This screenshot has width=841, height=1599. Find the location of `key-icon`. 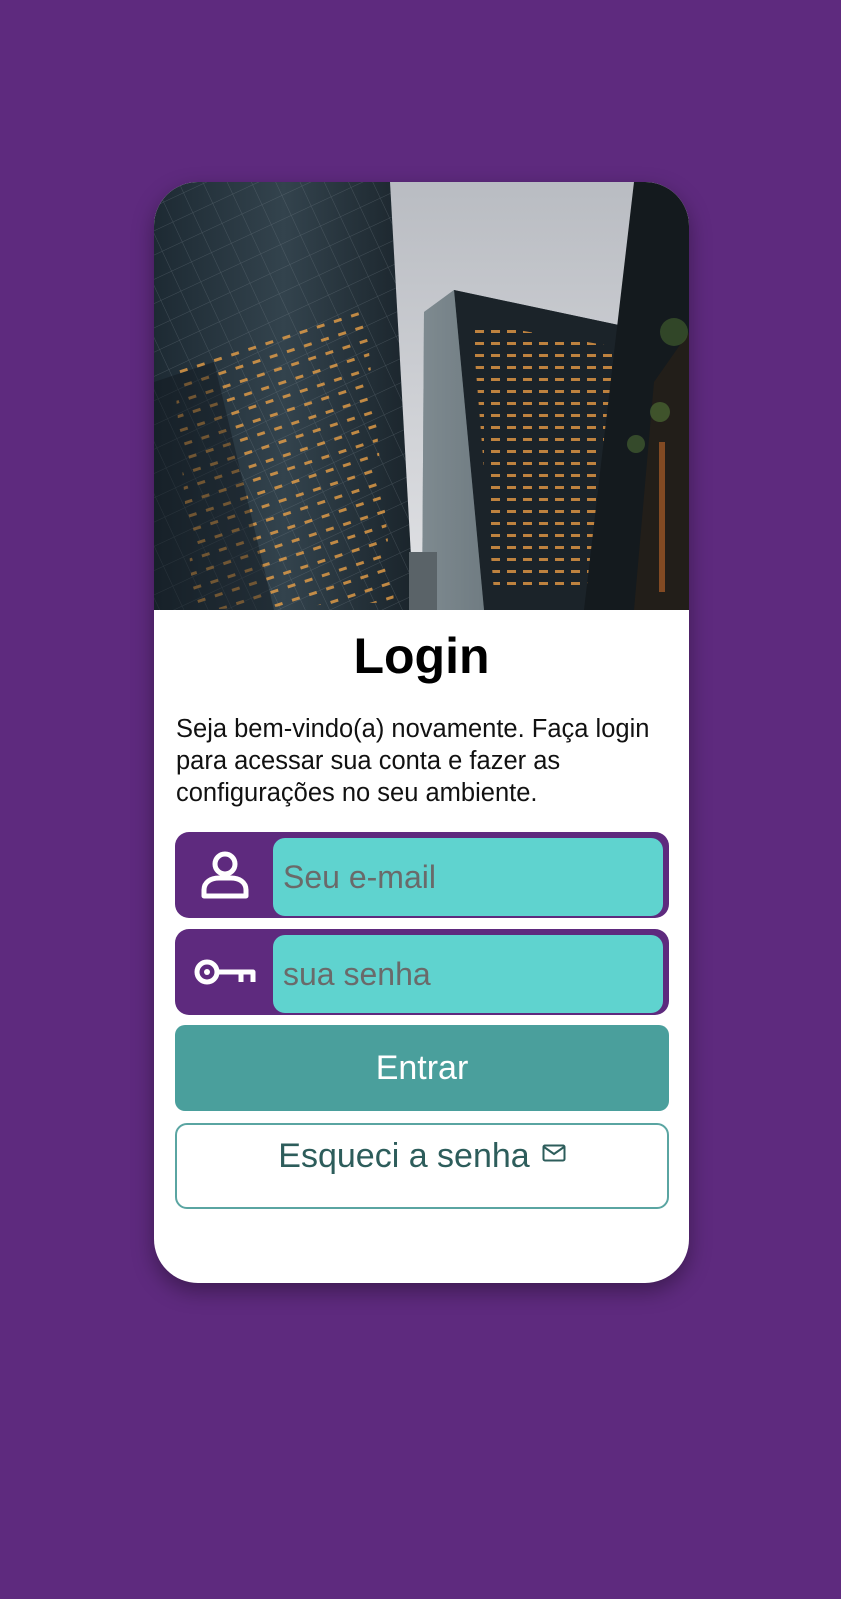

key-icon is located at coordinates (225, 972).